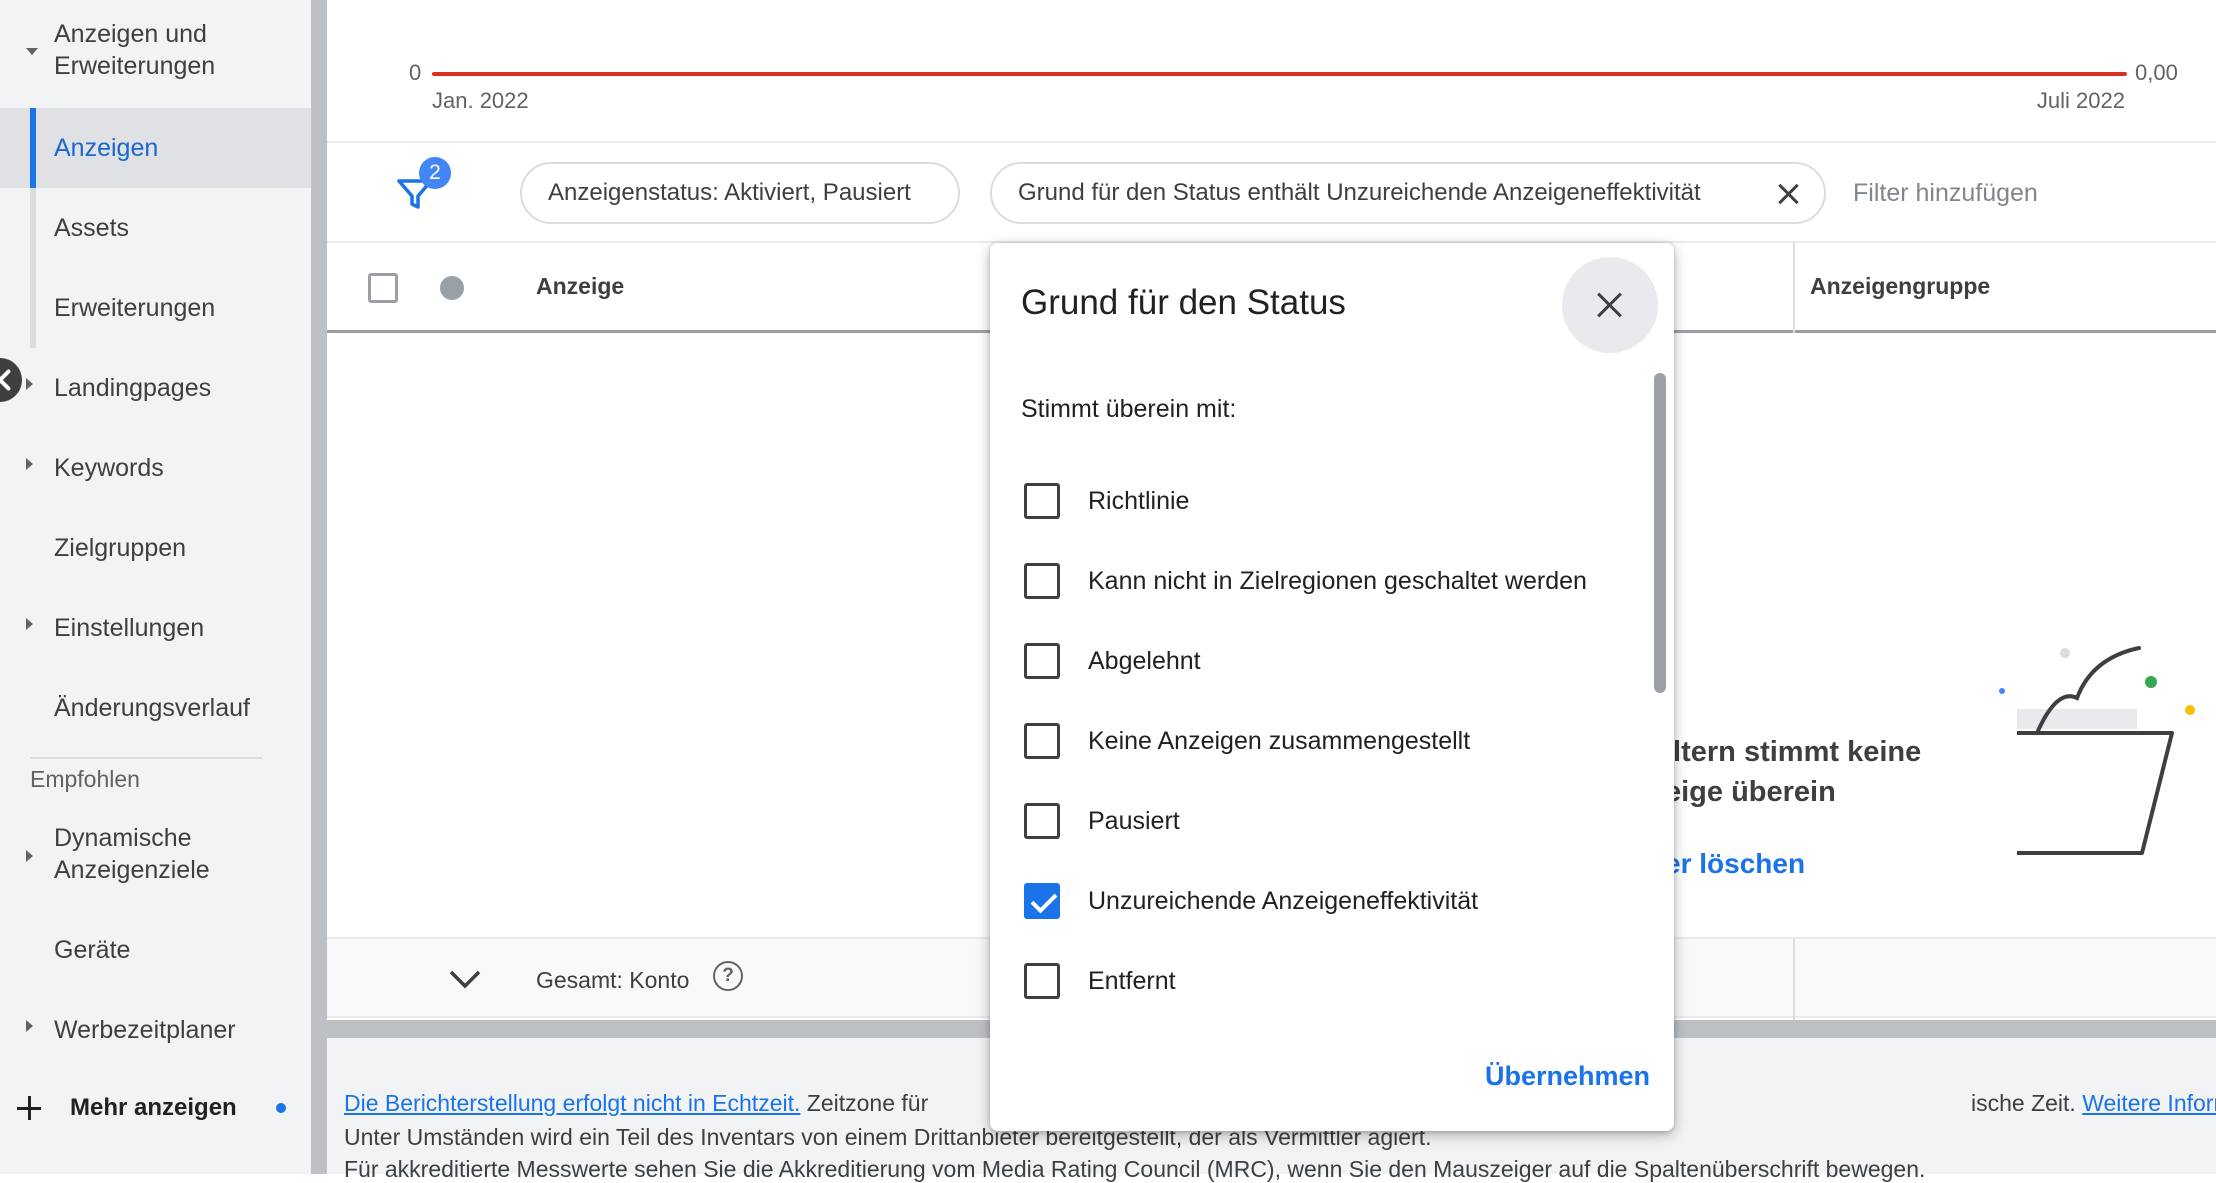  What do you see at coordinates (146, 758) in the screenshot?
I see `section-divider` at bounding box center [146, 758].